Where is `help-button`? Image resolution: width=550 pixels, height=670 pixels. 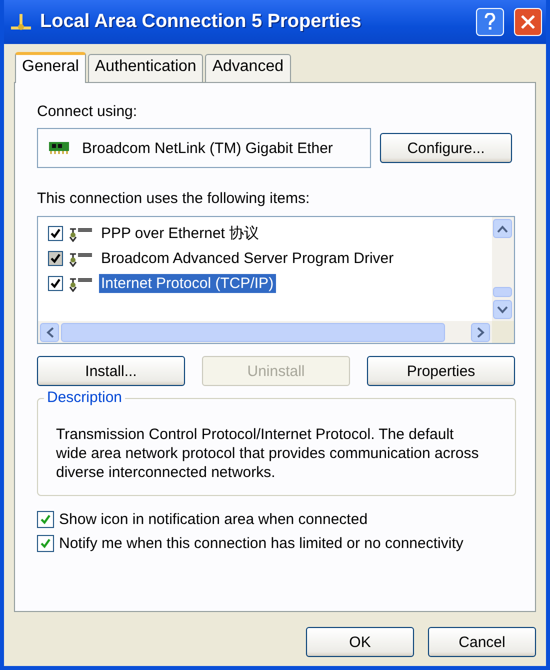 help-button is located at coordinates (490, 22).